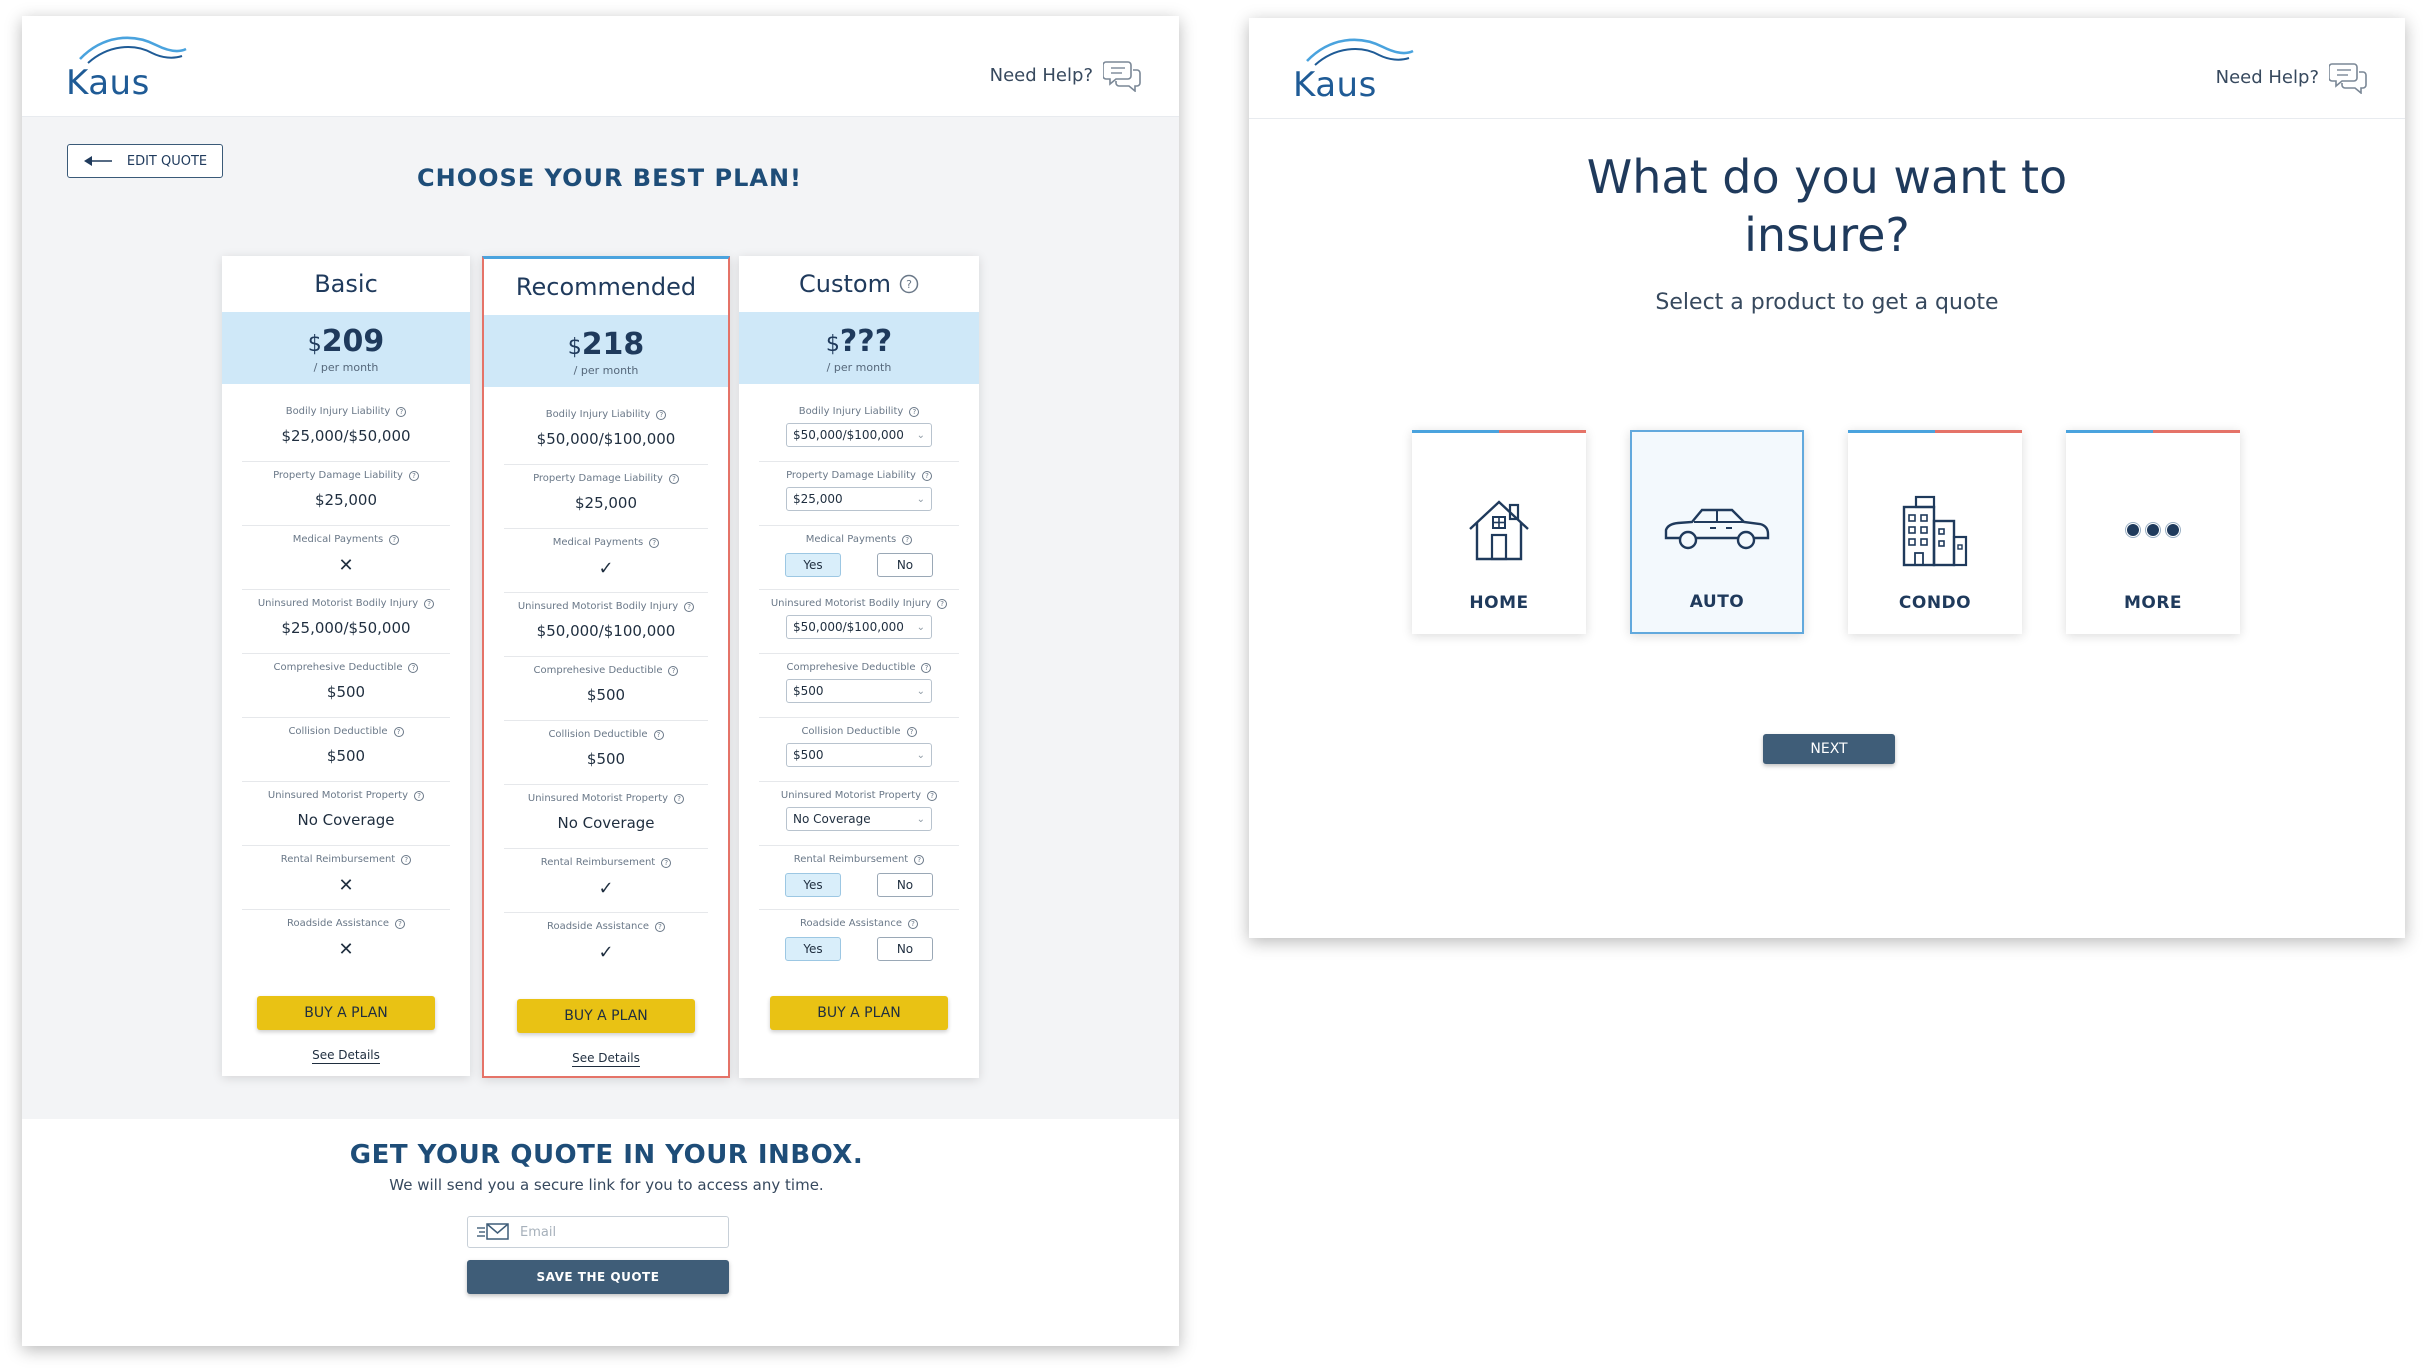  I want to click on coverage-value: $50,000/$100,000, so click(606, 439).